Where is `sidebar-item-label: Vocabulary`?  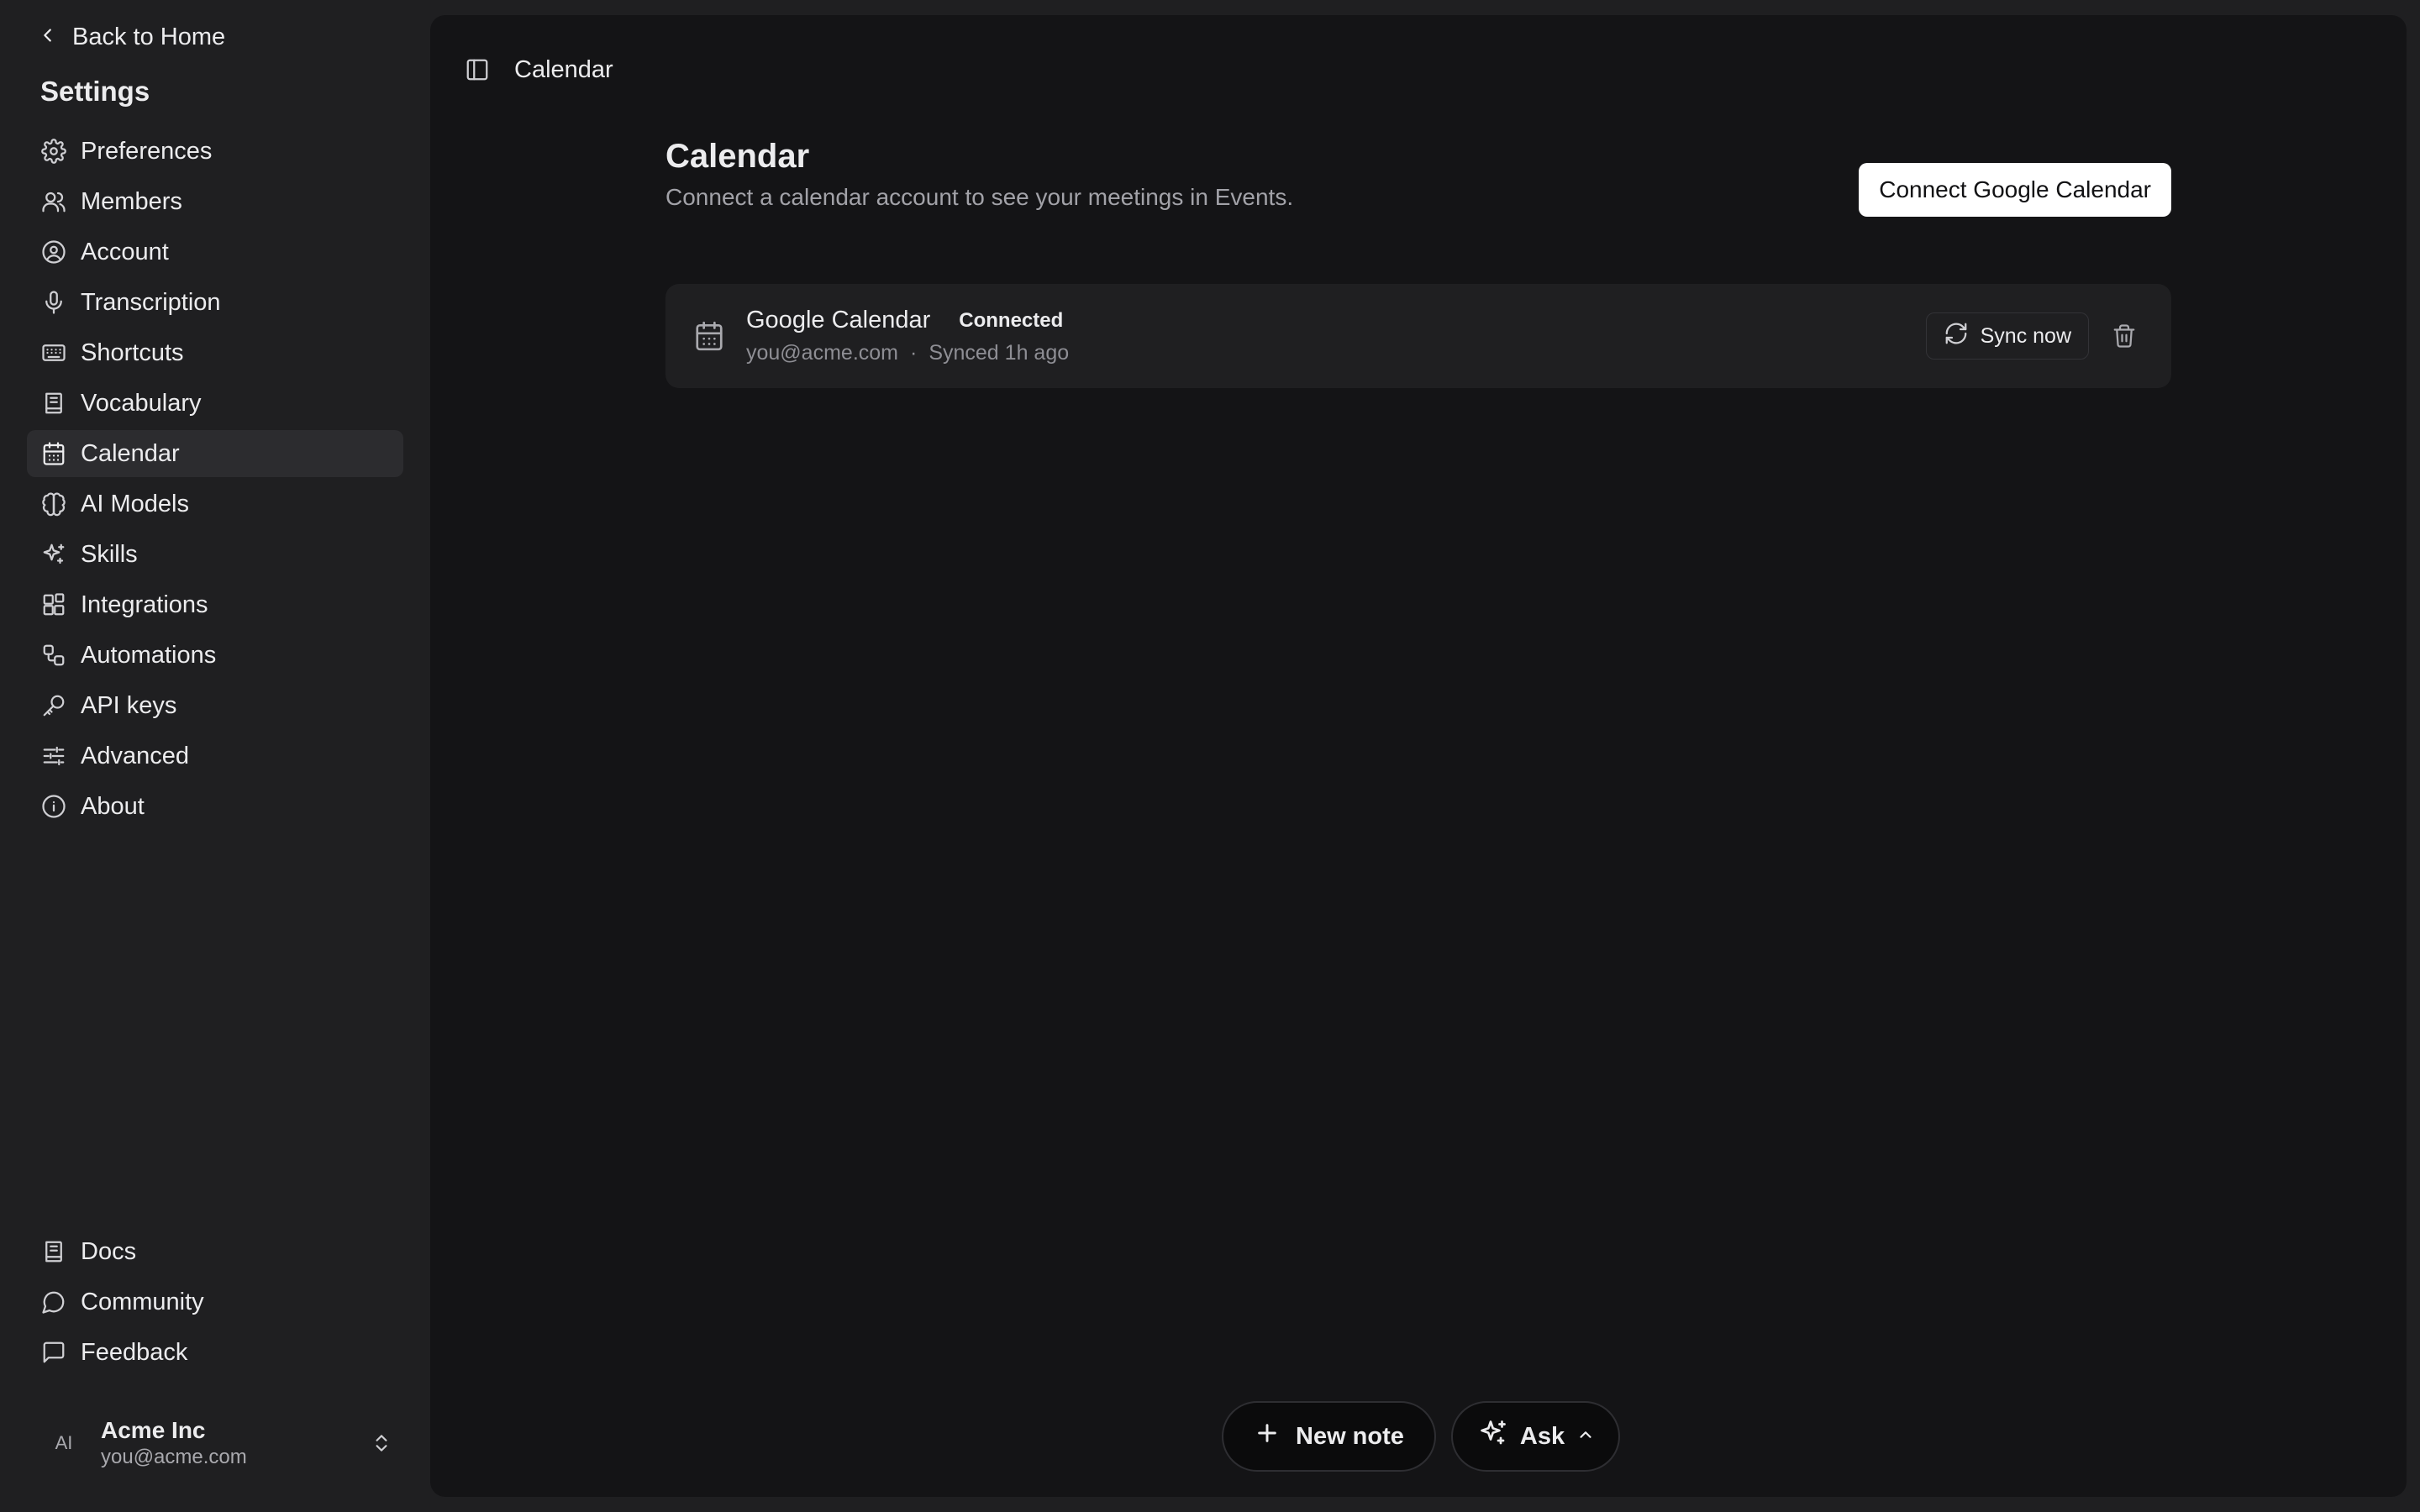 sidebar-item-label: Vocabulary is located at coordinates (142, 403).